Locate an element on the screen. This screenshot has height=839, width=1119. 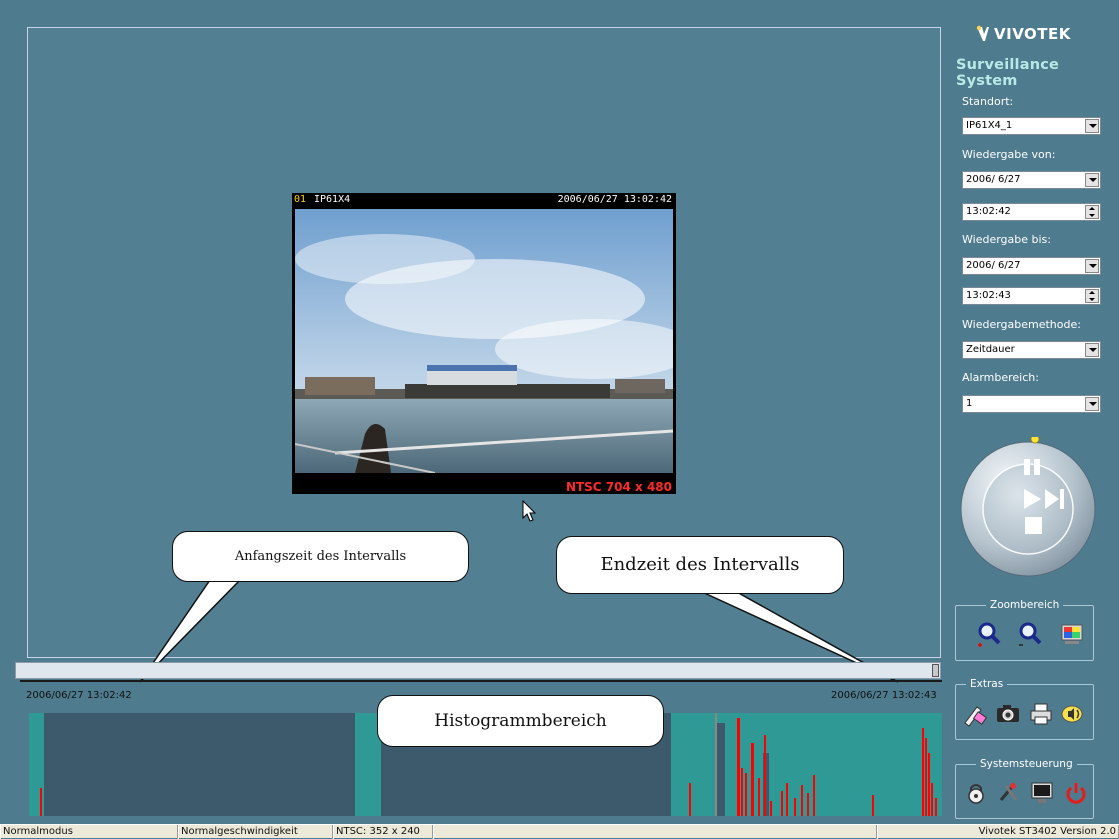
von-date-value: 2006/ 6/27 is located at coordinates (993, 179).